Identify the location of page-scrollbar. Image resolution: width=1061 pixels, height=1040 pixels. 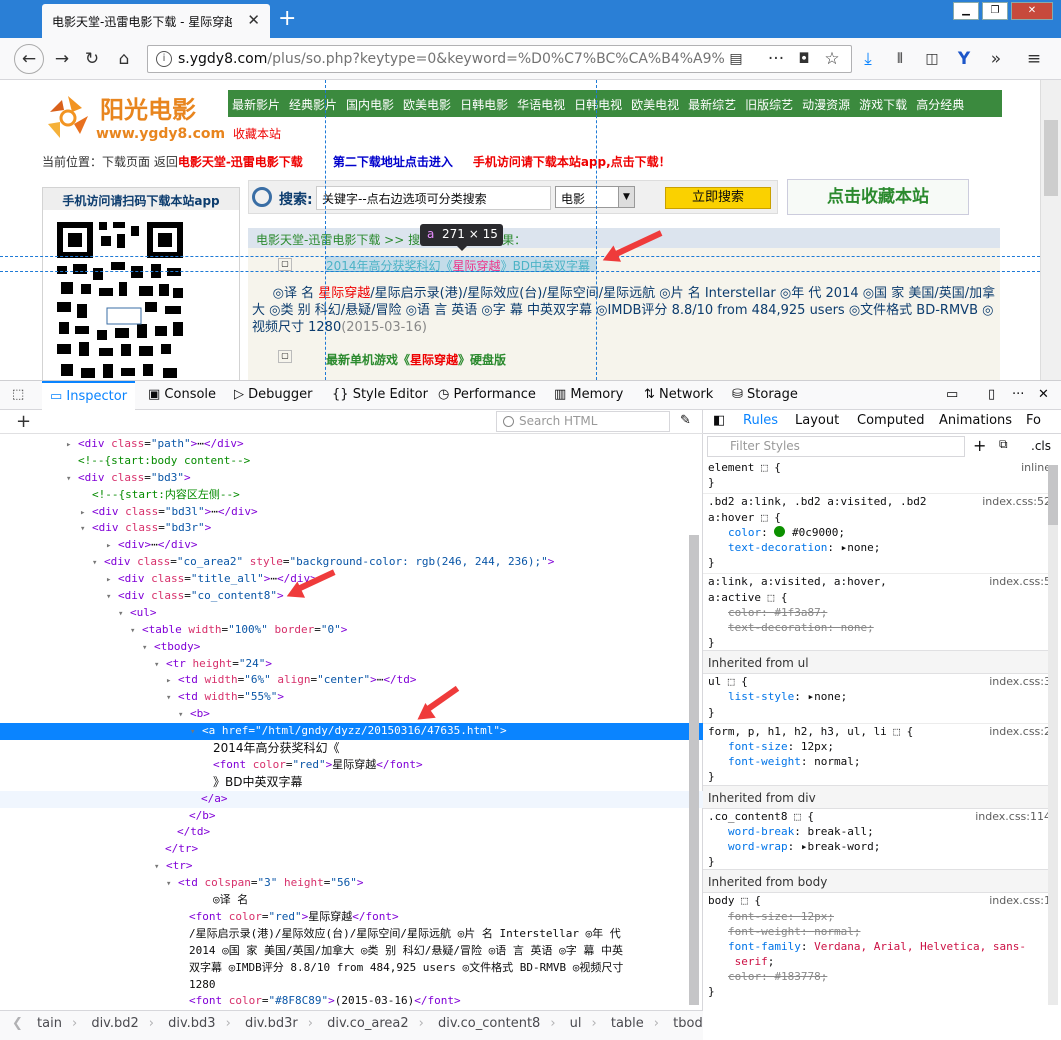
(1050, 230).